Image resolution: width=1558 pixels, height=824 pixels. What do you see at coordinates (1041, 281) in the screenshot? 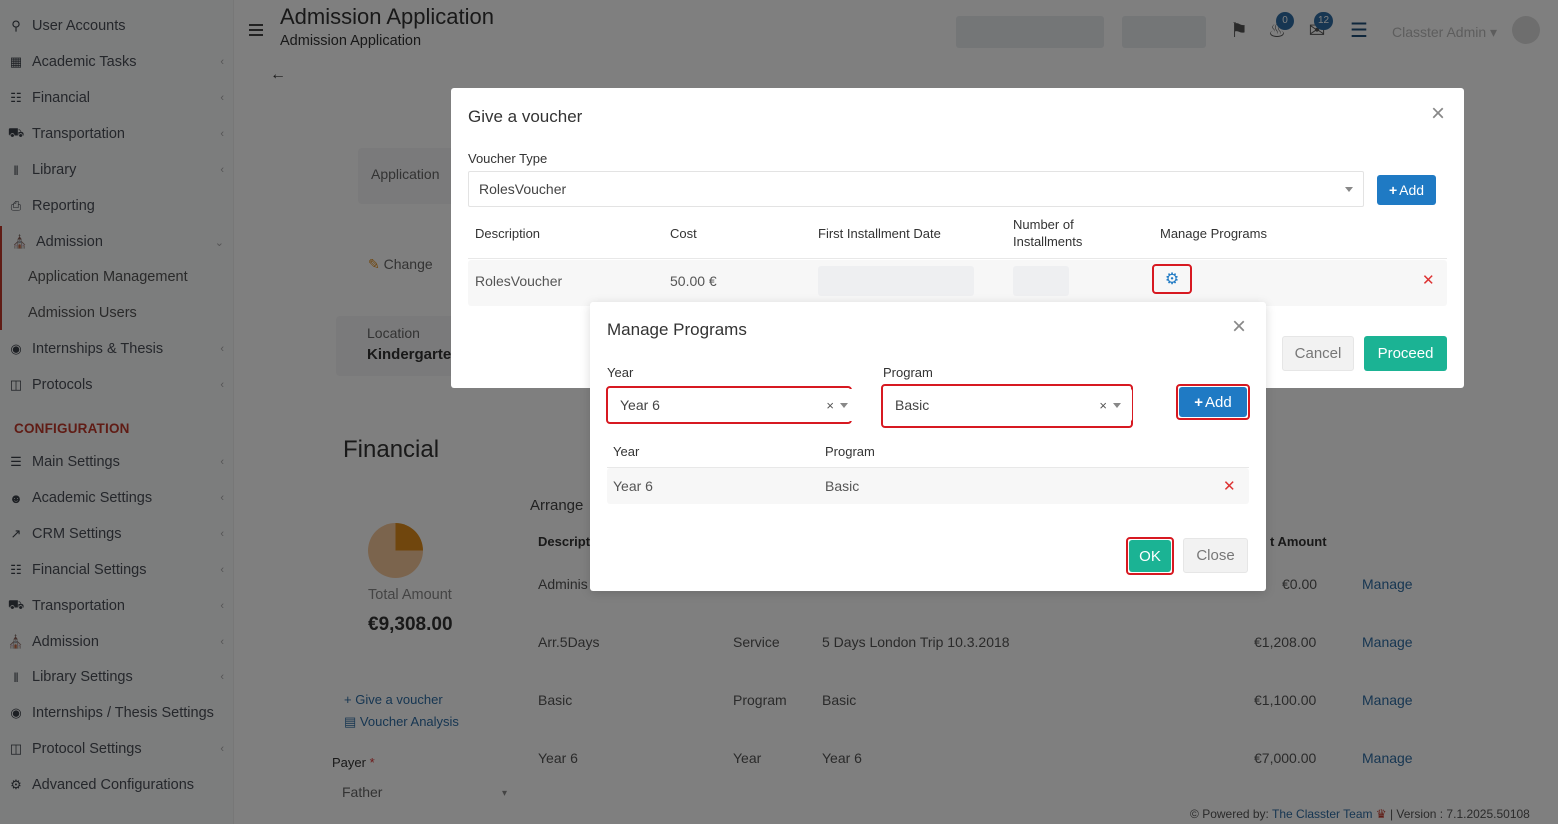
I see `num-installments-input` at bounding box center [1041, 281].